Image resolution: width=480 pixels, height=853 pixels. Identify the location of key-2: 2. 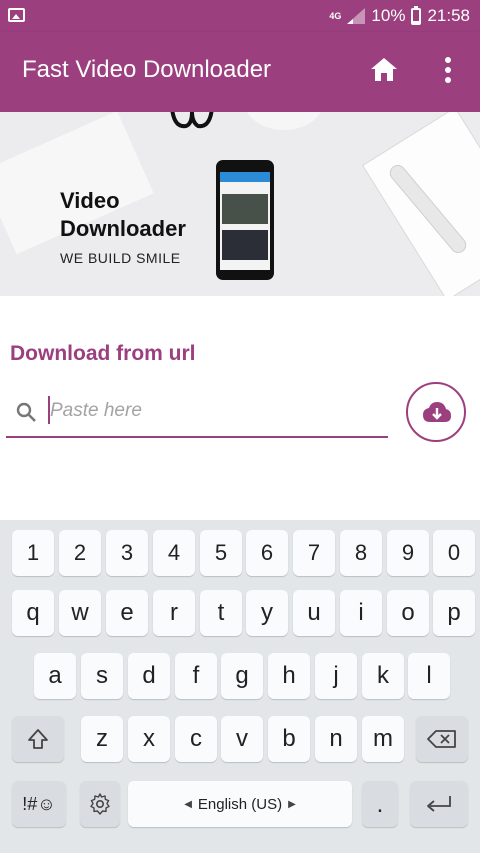
(80, 553).